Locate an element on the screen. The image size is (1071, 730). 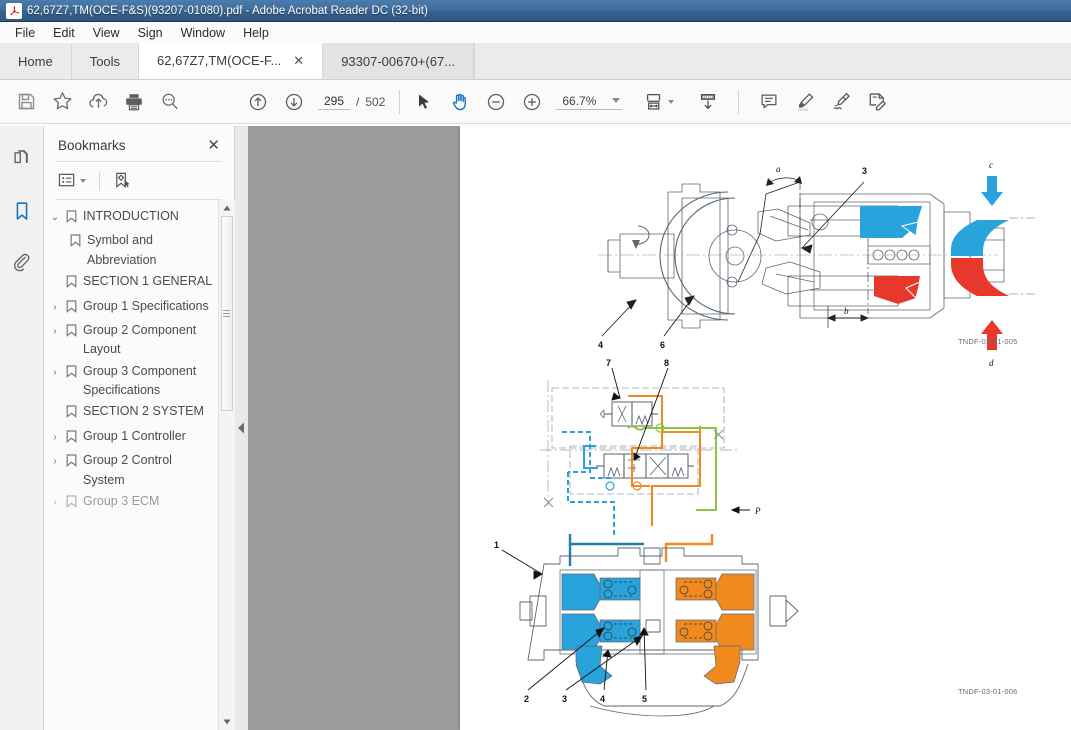
page-thumbnails-icon is located at coordinates (22, 159).